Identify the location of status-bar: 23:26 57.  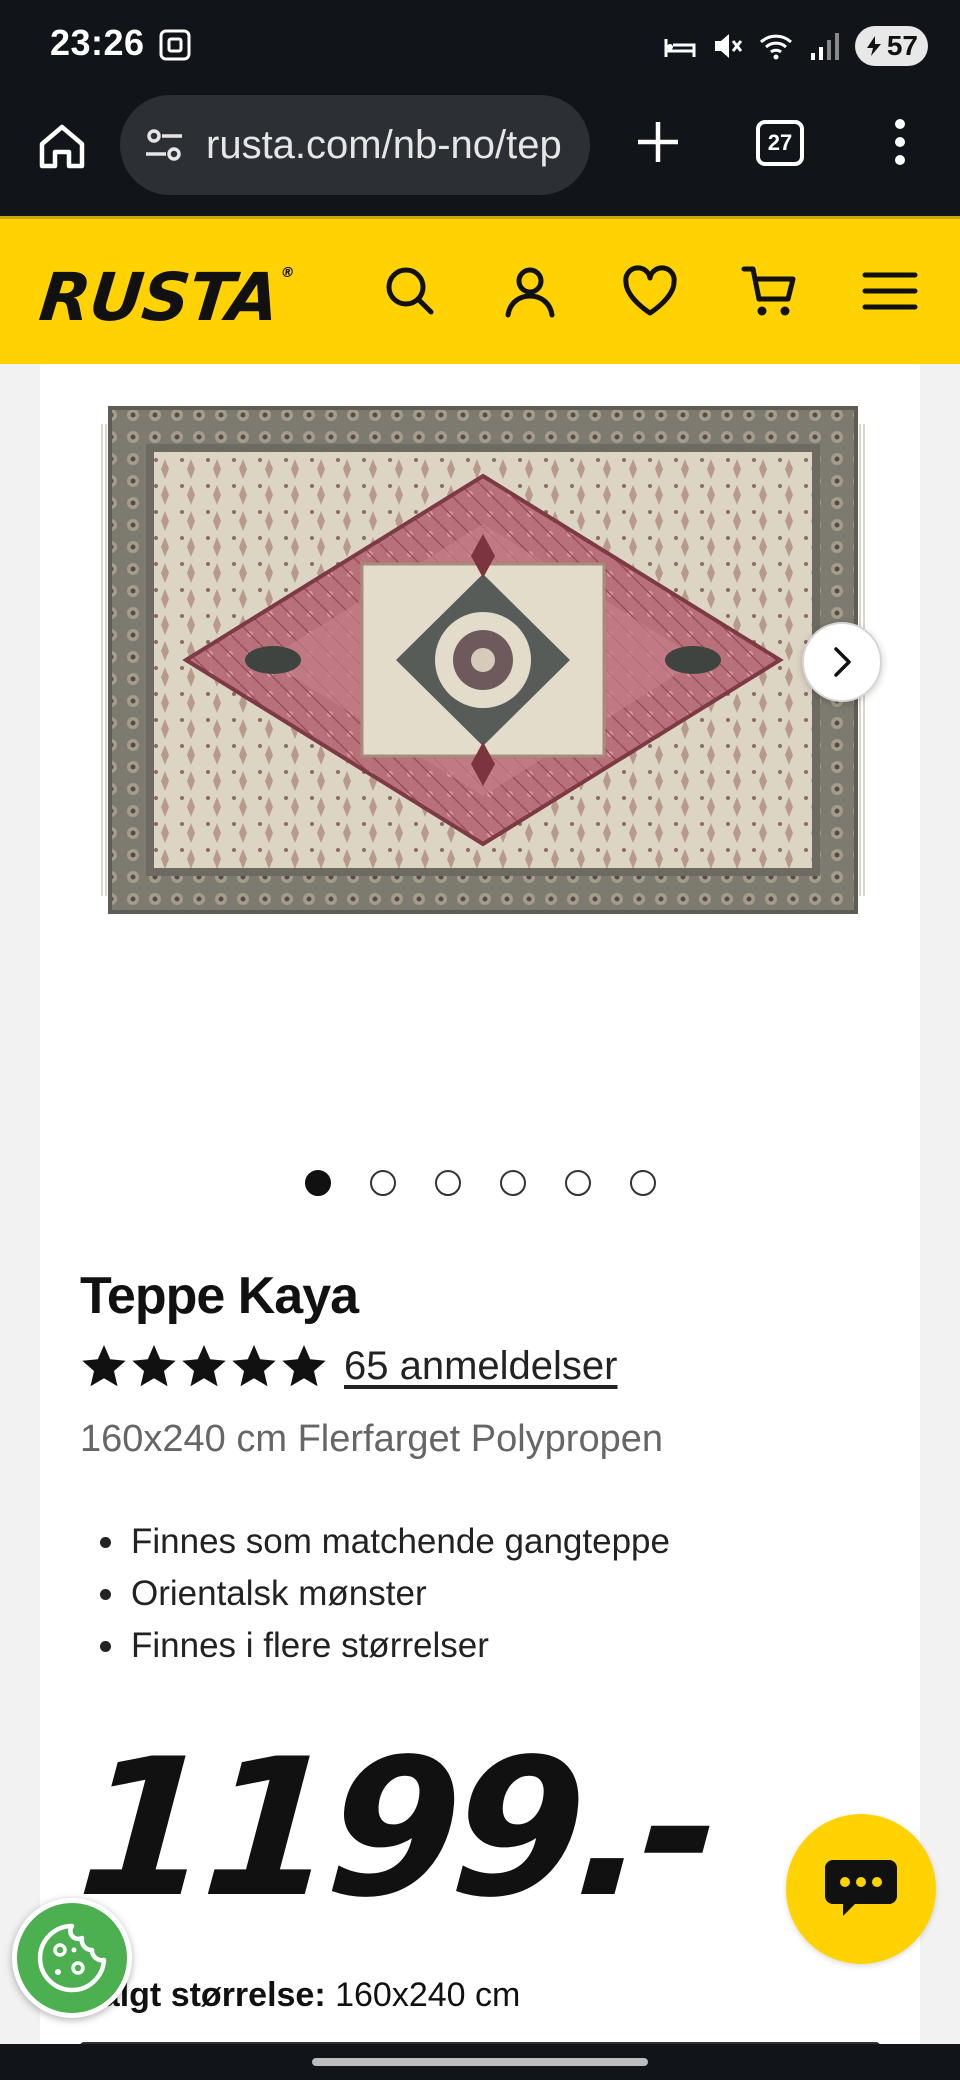
(480, 45).